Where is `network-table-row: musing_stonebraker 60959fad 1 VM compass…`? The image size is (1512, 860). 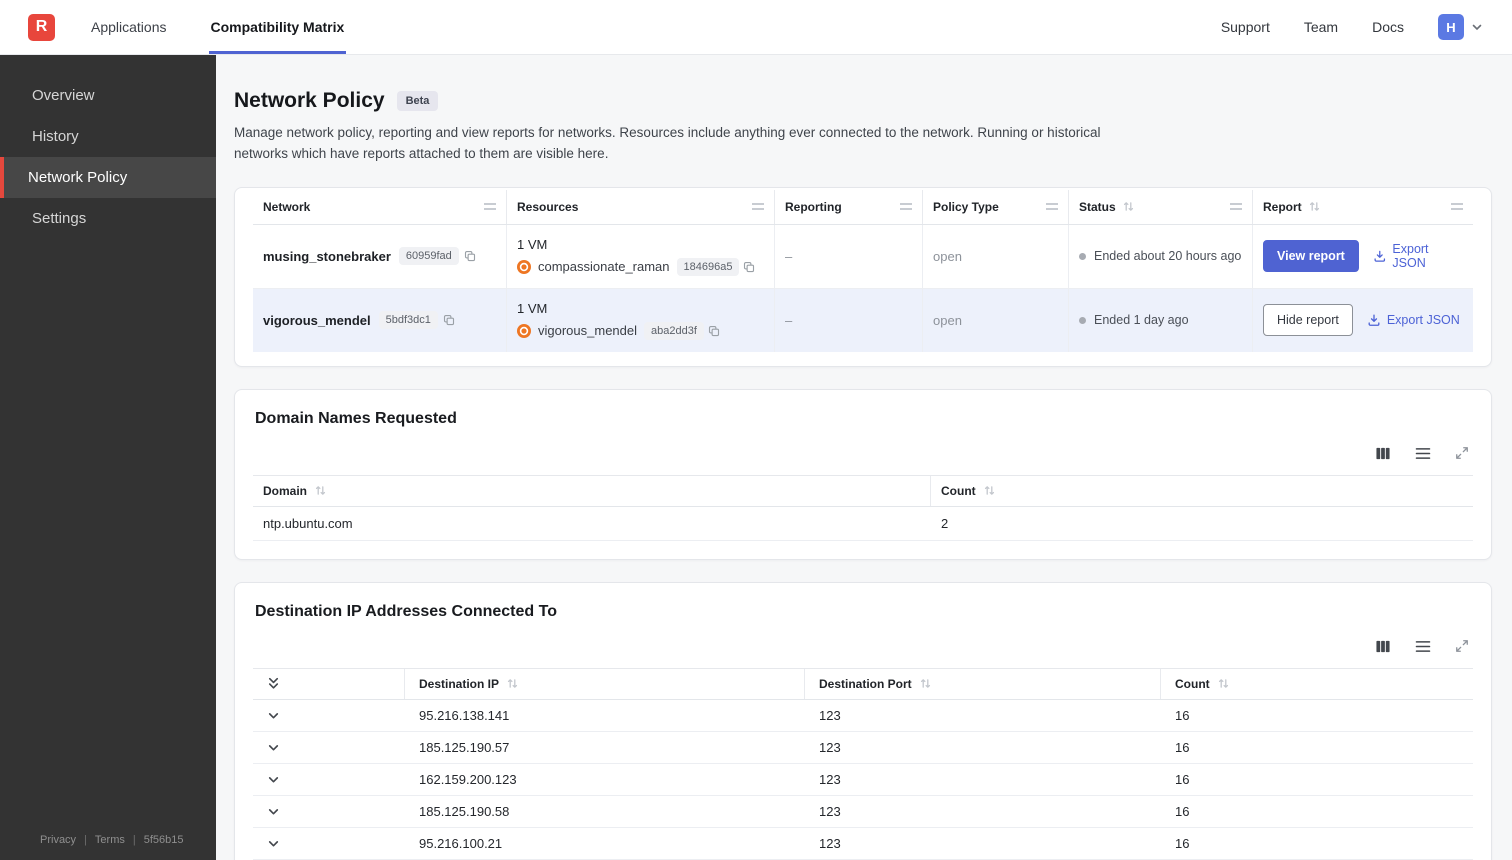 network-table-row: musing_stonebraker 60959fad 1 VM compass… is located at coordinates (863, 256).